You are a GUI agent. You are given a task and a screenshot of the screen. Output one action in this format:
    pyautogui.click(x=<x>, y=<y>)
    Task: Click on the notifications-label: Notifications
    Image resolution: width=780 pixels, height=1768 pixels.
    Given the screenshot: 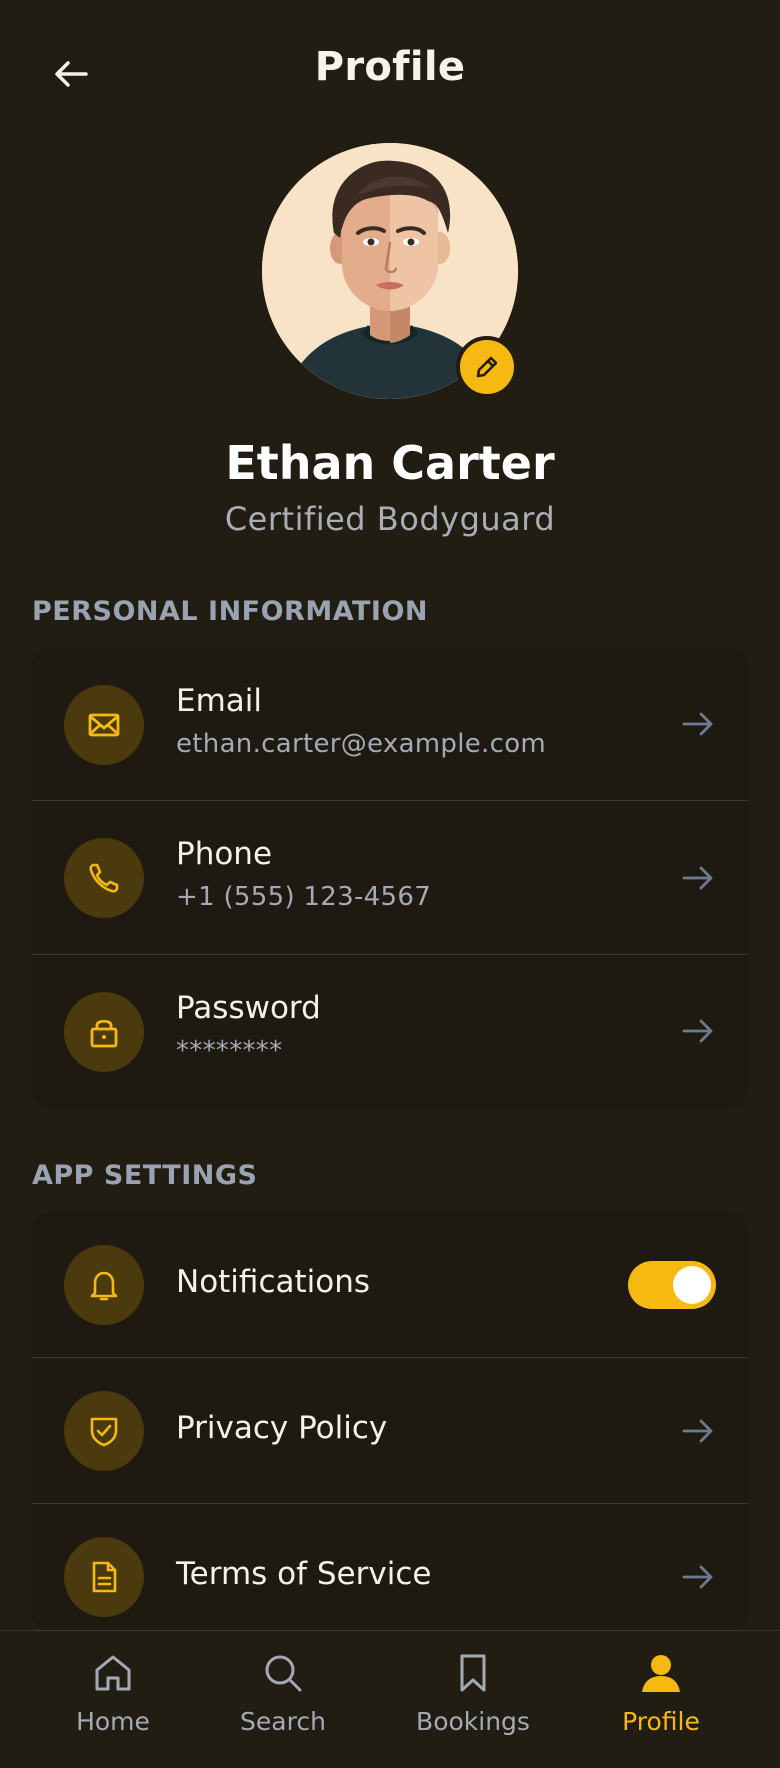 What is the action you would take?
    pyautogui.click(x=273, y=1282)
    